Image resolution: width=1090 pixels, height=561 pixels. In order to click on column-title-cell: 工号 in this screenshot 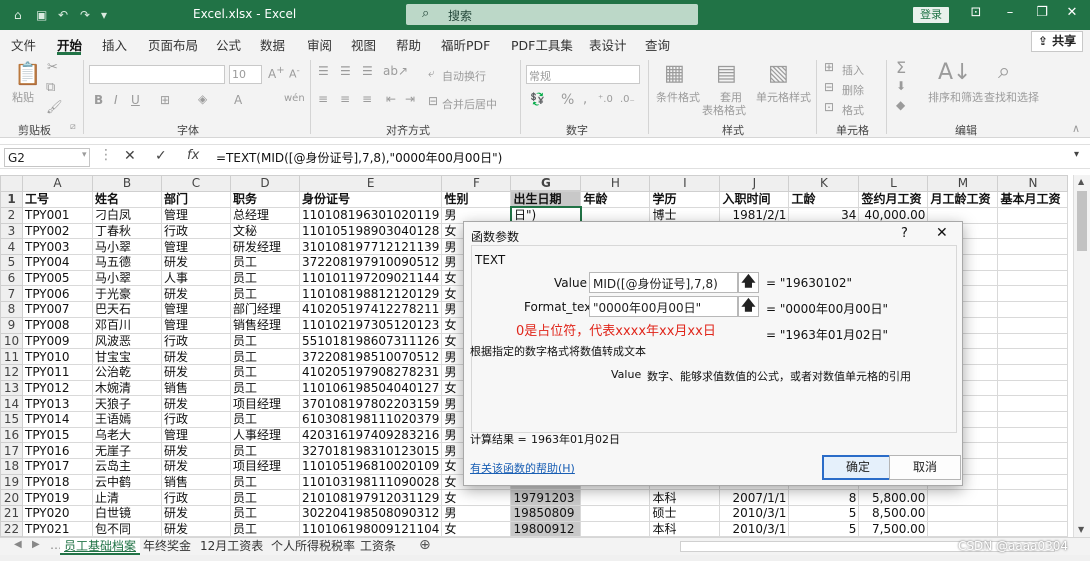, I will do `click(57, 199)`.